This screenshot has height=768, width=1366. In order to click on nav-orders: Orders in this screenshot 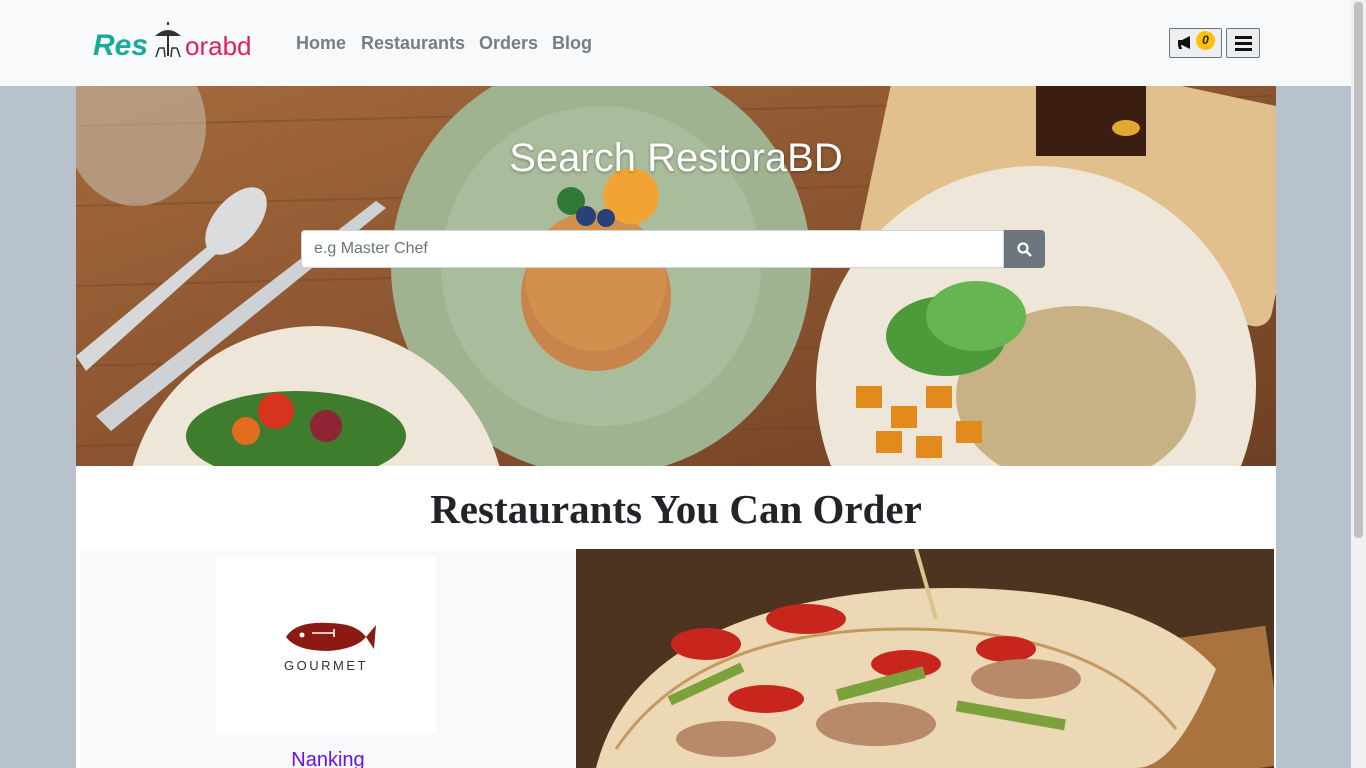, I will do `click(508, 43)`.